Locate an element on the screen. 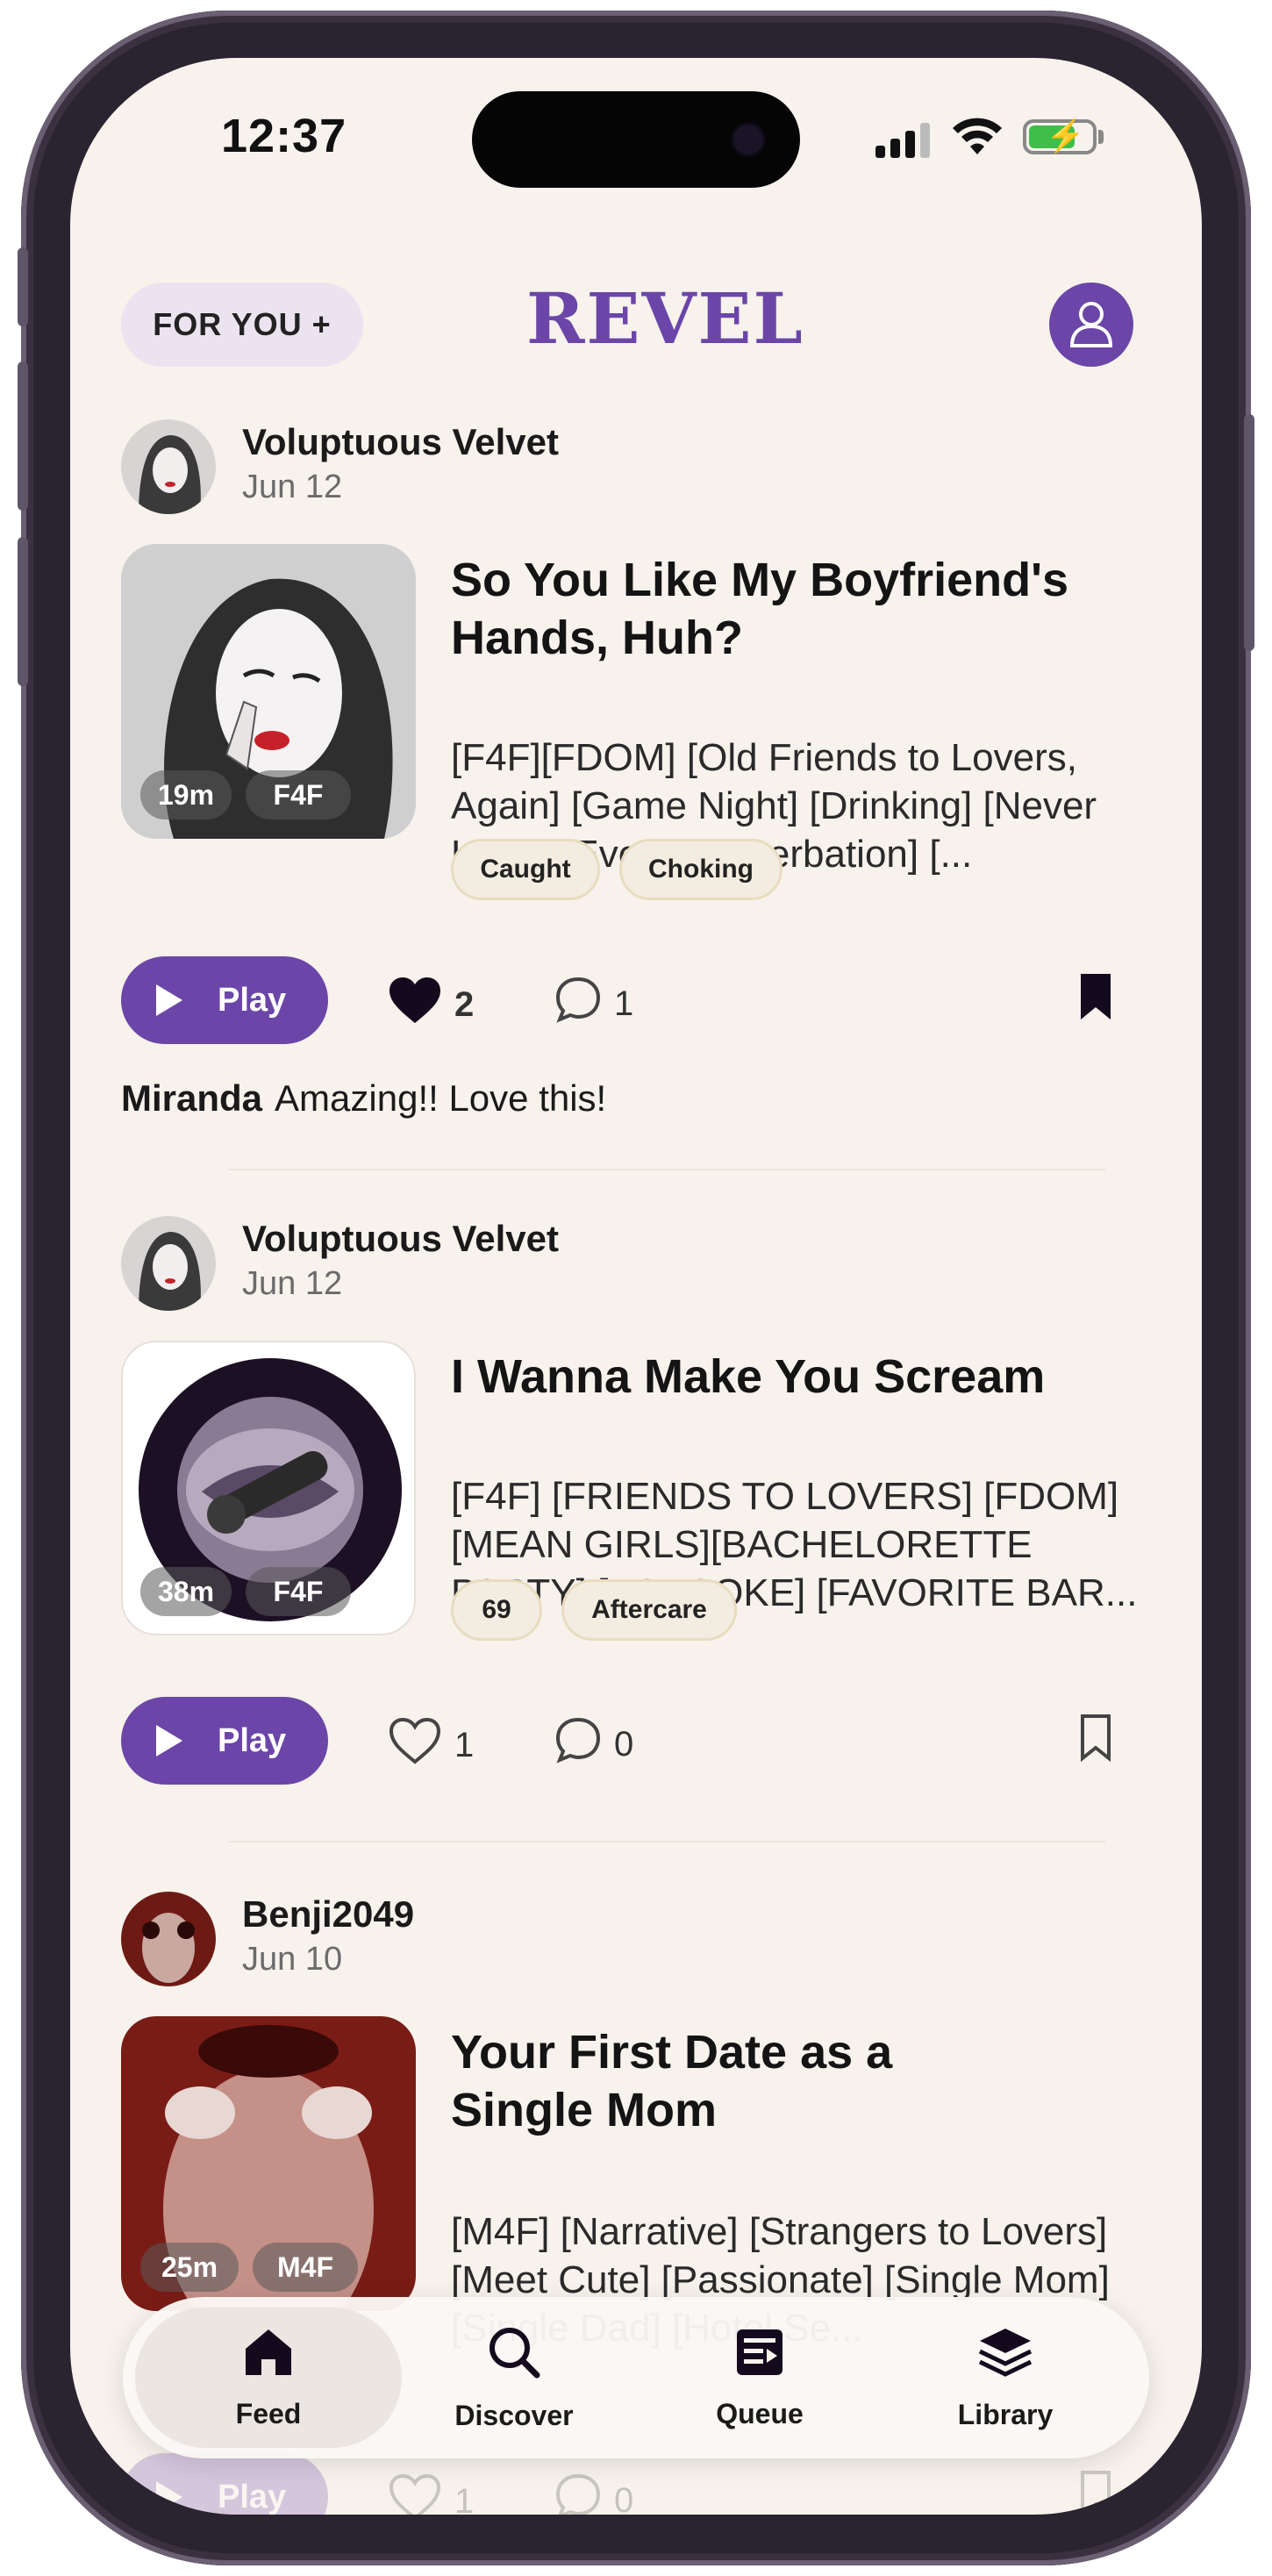  post-title: So You Like My Boyfriend's Hands, Huh? is located at coordinates (802, 609).